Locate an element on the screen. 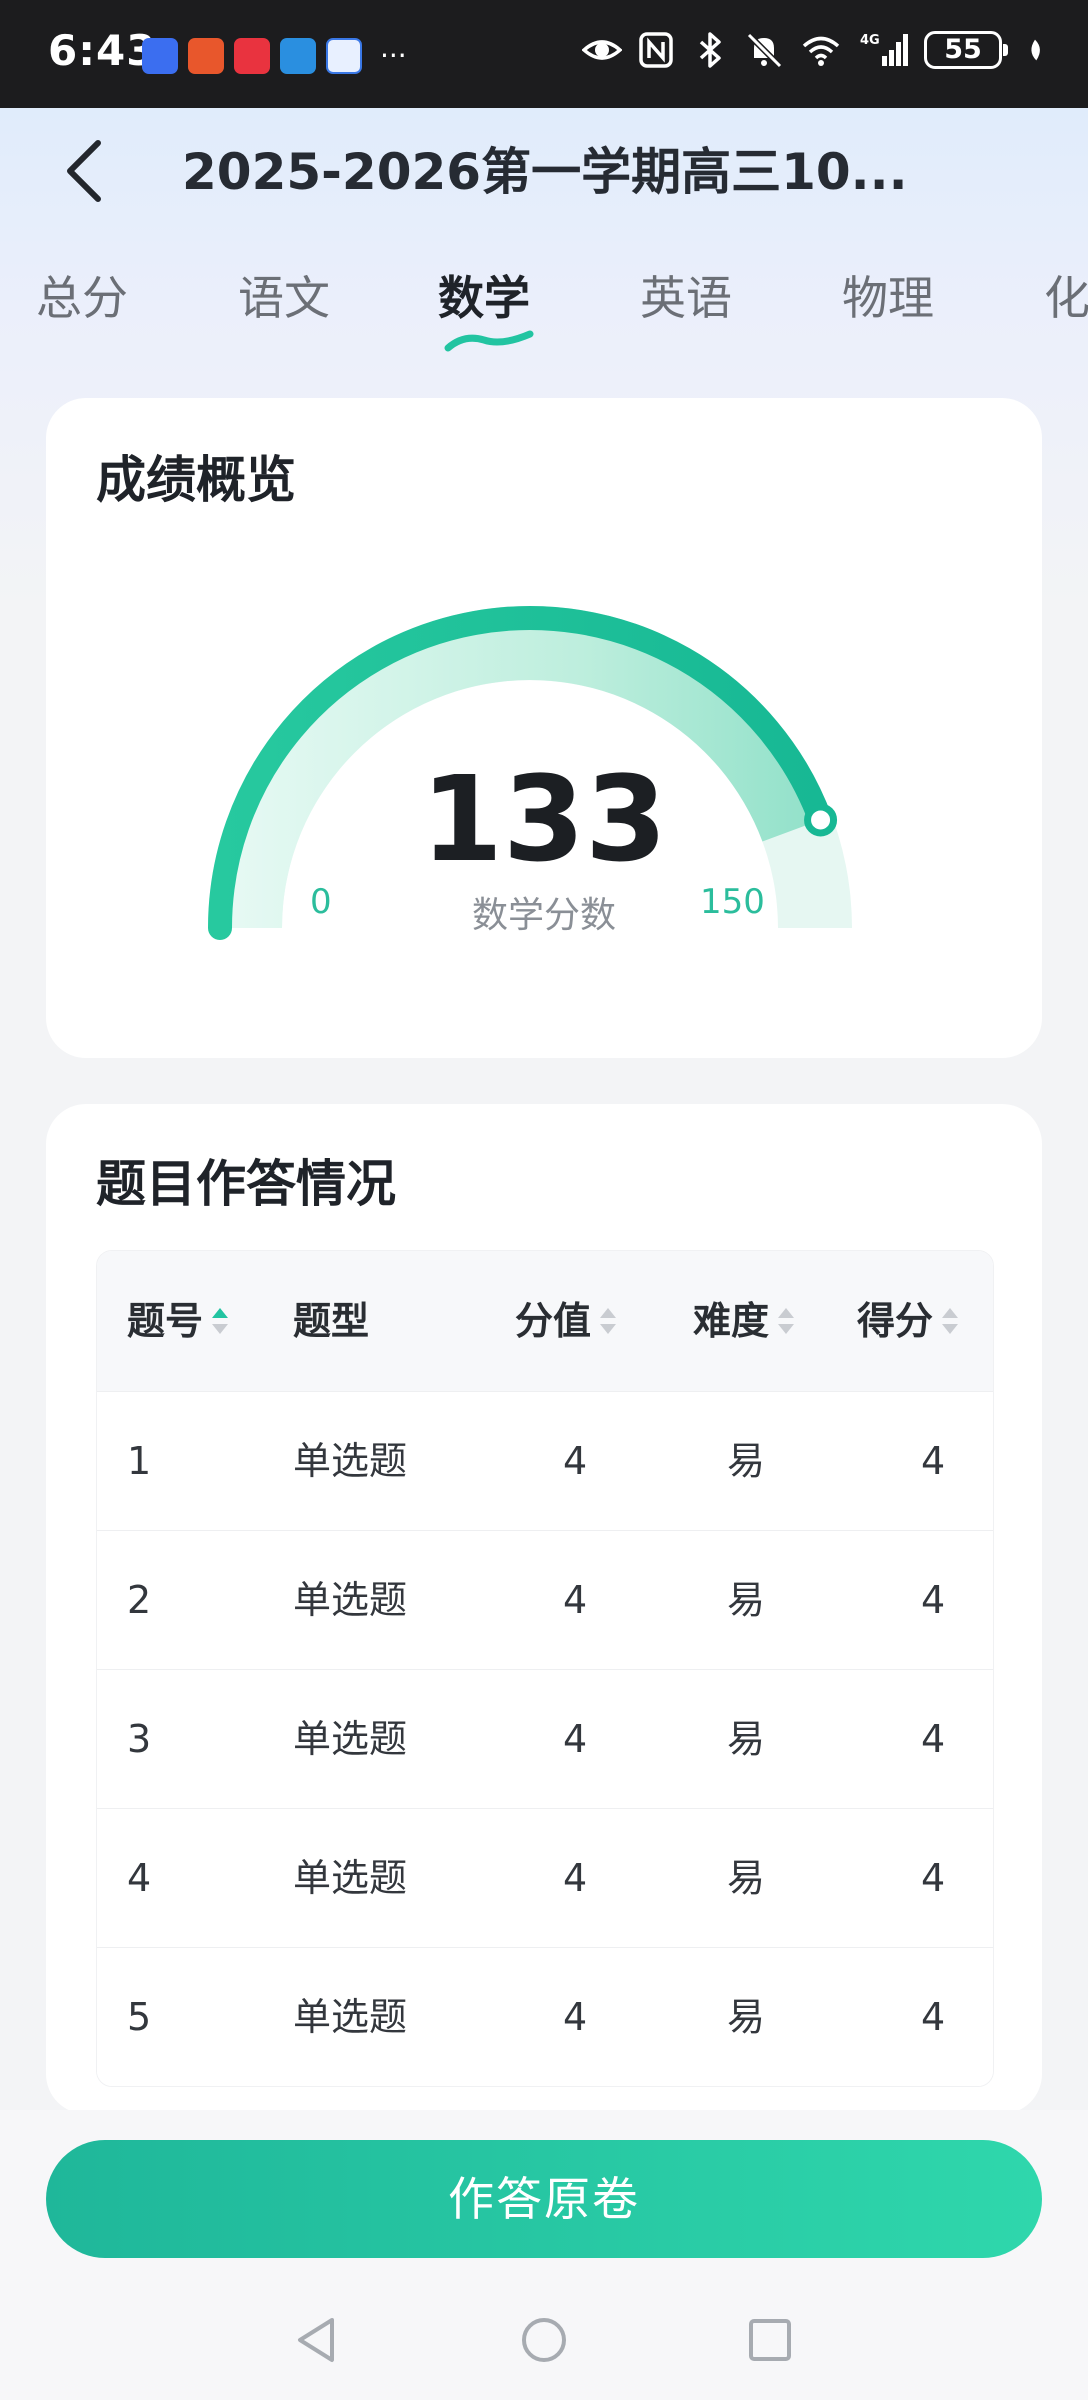  wifi-icon is located at coordinates (821, 51).